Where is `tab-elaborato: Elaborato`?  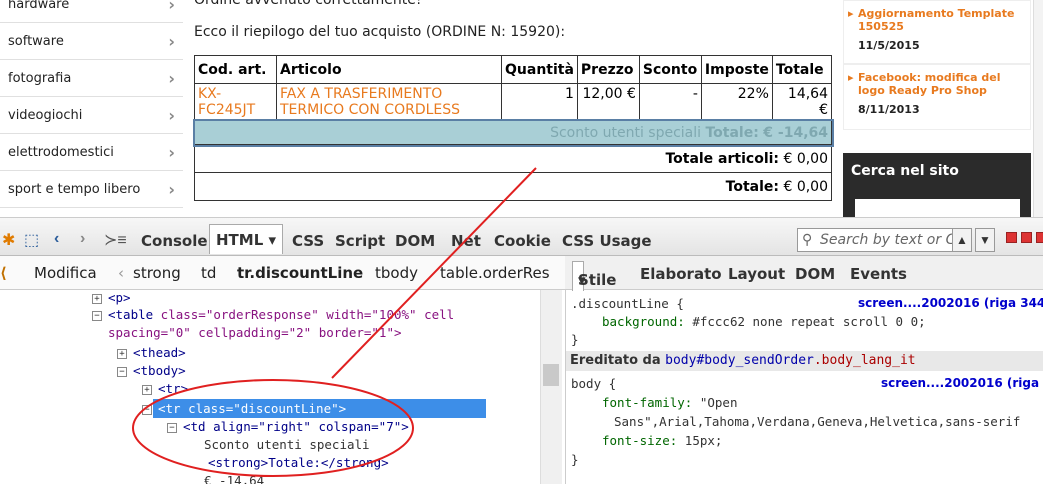
tab-elaborato: Elaborato is located at coordinates (681, 274).